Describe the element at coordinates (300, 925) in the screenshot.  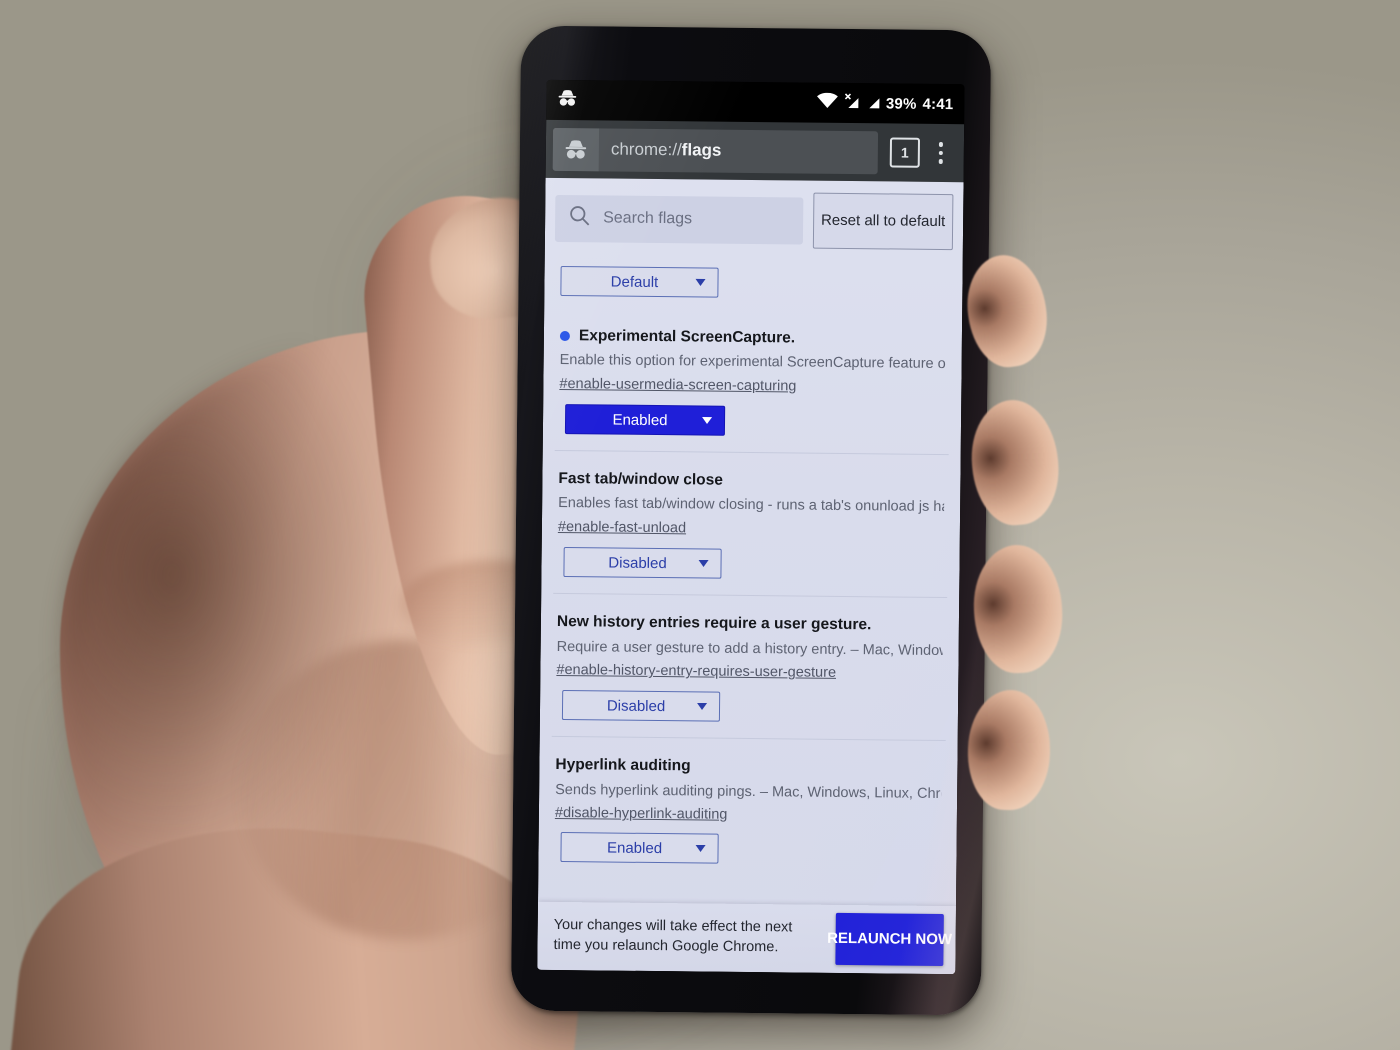
I see `hand-wrist` at that location.